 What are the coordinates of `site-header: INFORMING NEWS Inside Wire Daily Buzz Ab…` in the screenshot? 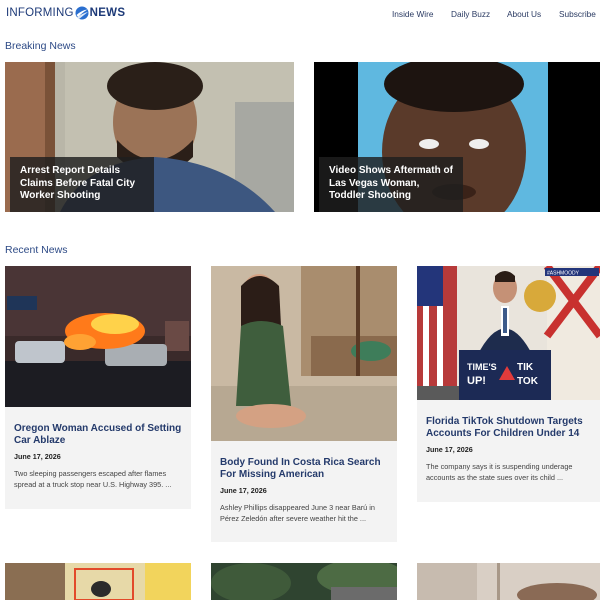 It's located at (300, 13).